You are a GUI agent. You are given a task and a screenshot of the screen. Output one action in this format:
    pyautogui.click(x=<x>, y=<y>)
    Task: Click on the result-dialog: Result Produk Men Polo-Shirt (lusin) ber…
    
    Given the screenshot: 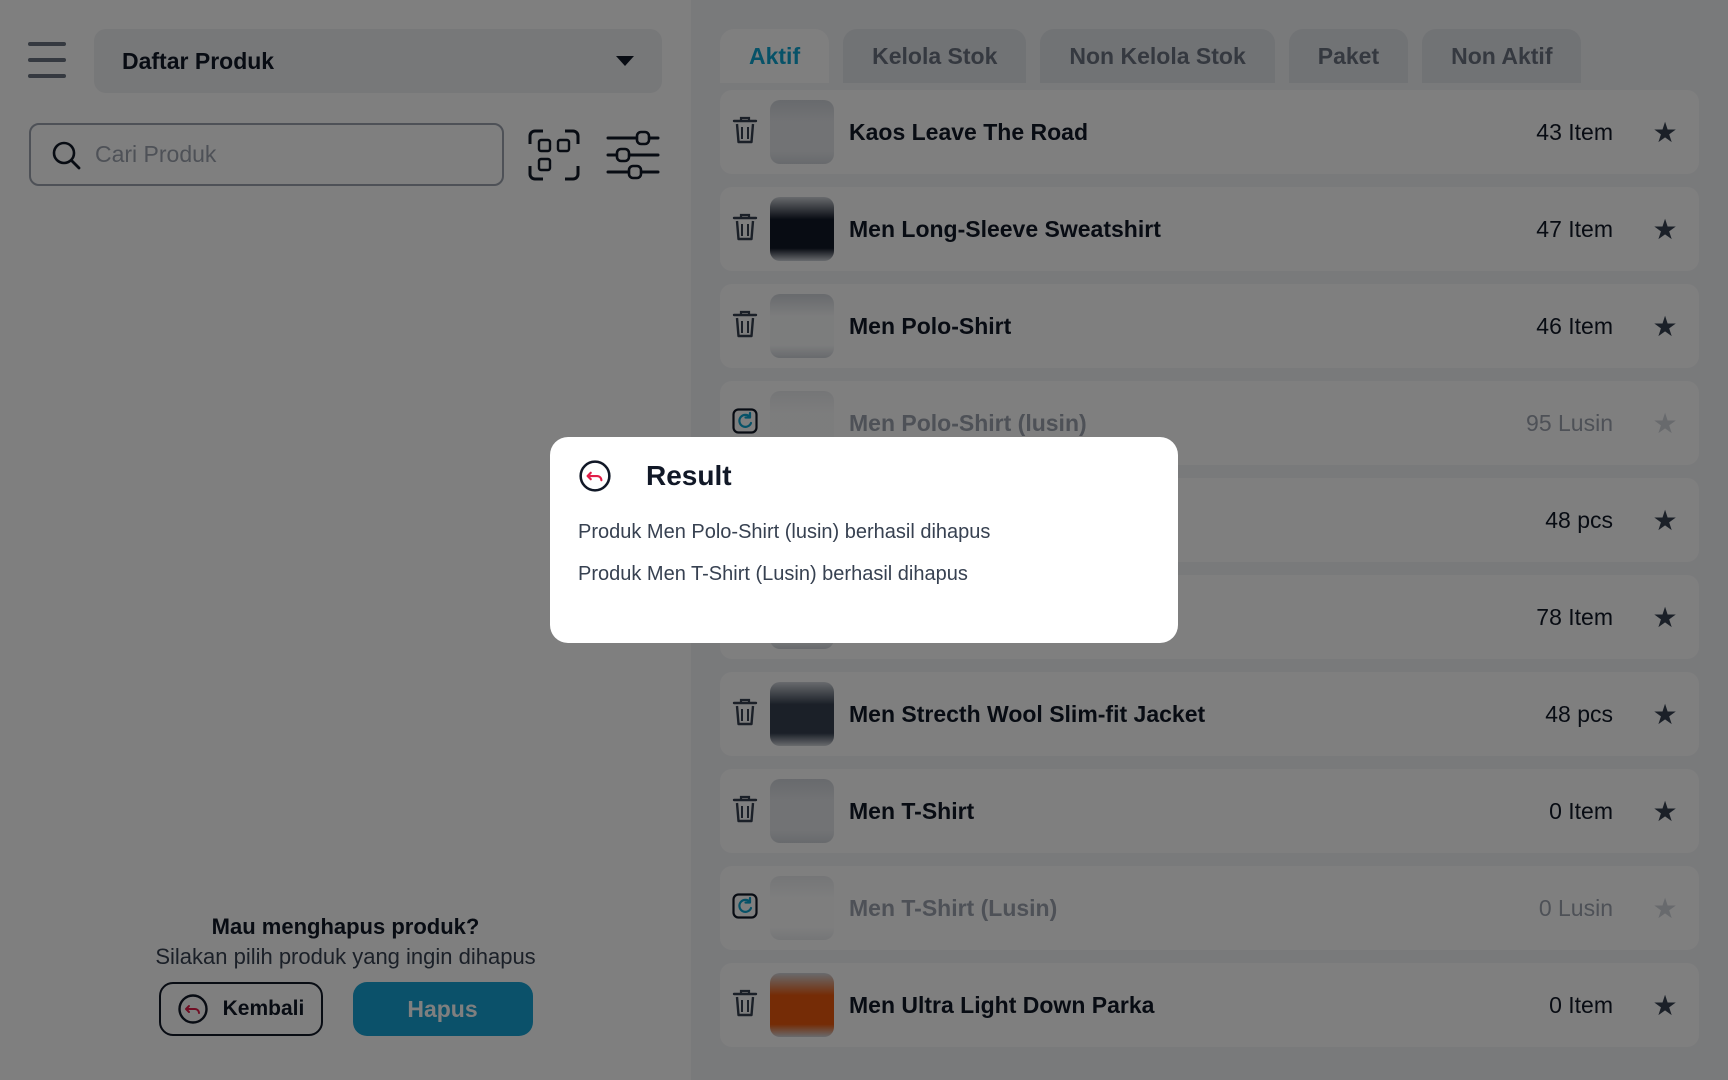 What is the action you would take?
    pyautogui.click(x=864, y=540)
    